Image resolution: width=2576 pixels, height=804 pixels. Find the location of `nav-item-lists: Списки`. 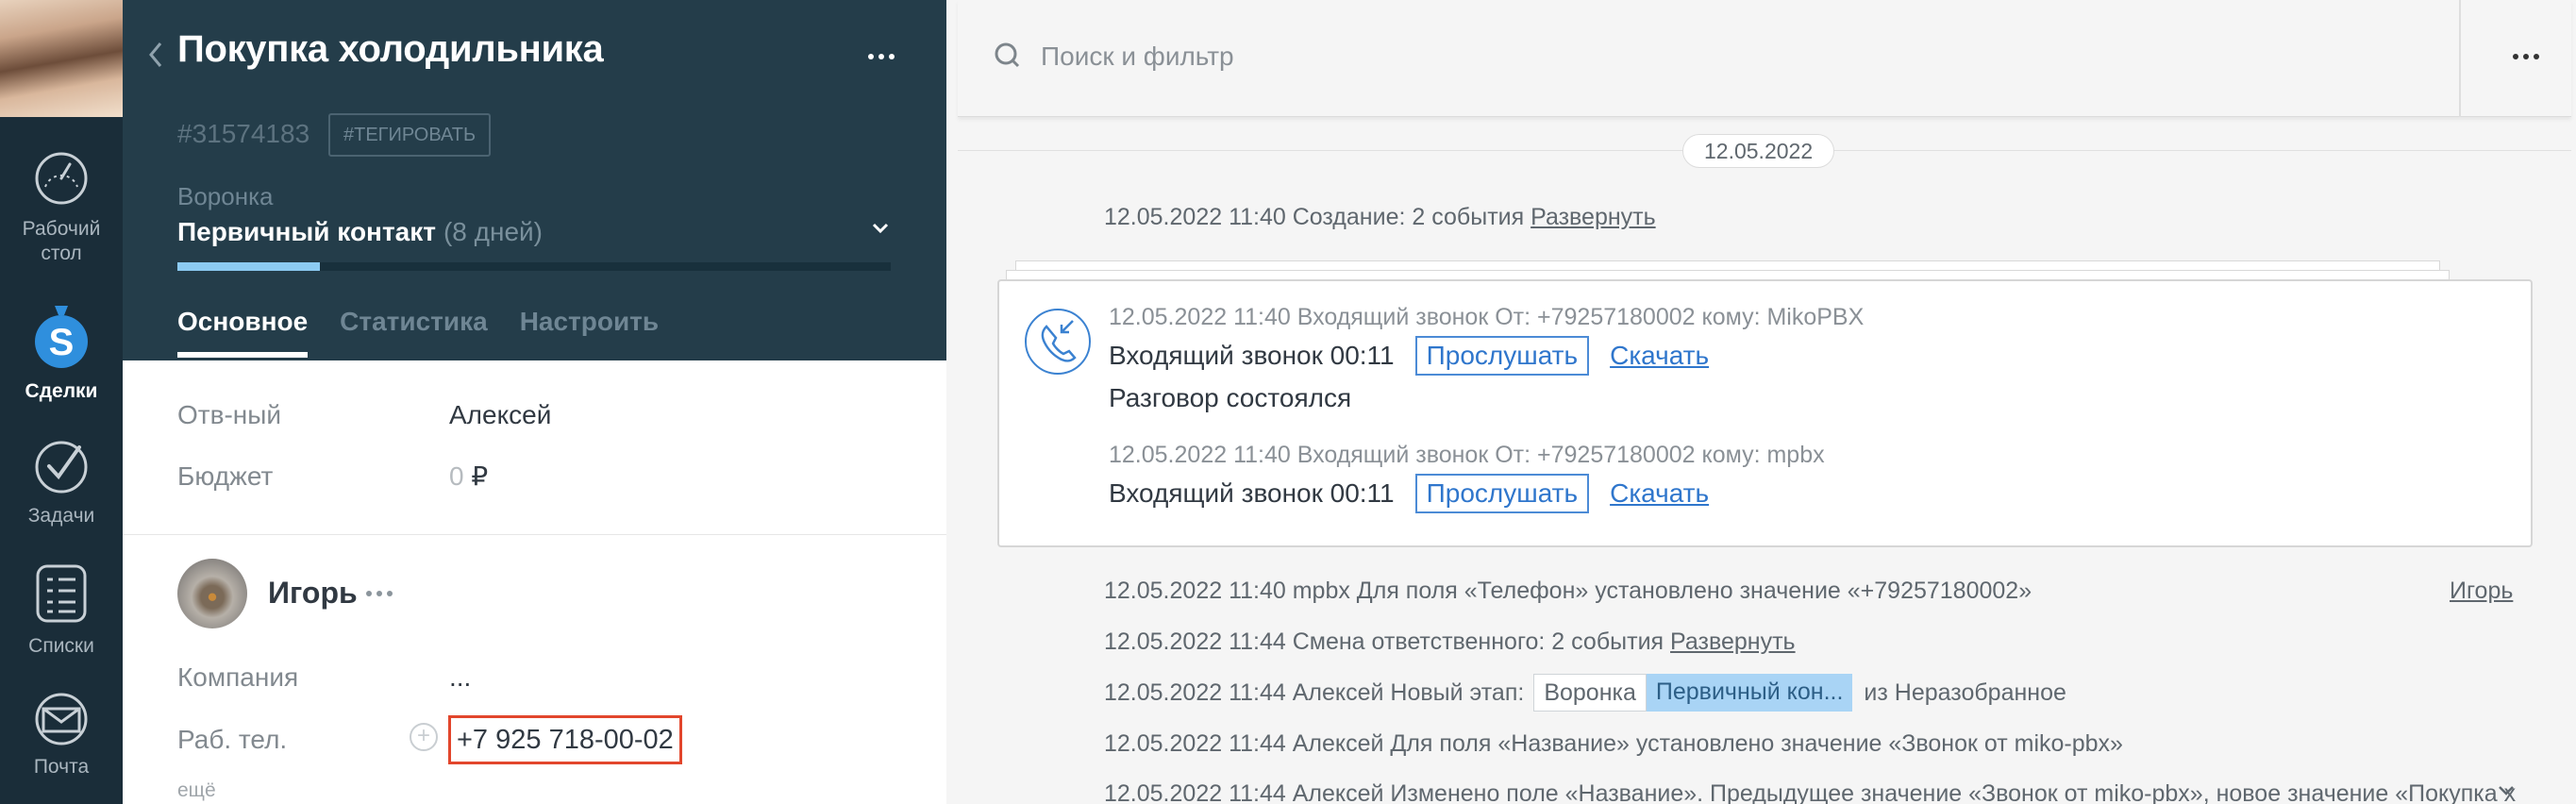

nav-item-lists: Списки is located at coordinates (61, 610).